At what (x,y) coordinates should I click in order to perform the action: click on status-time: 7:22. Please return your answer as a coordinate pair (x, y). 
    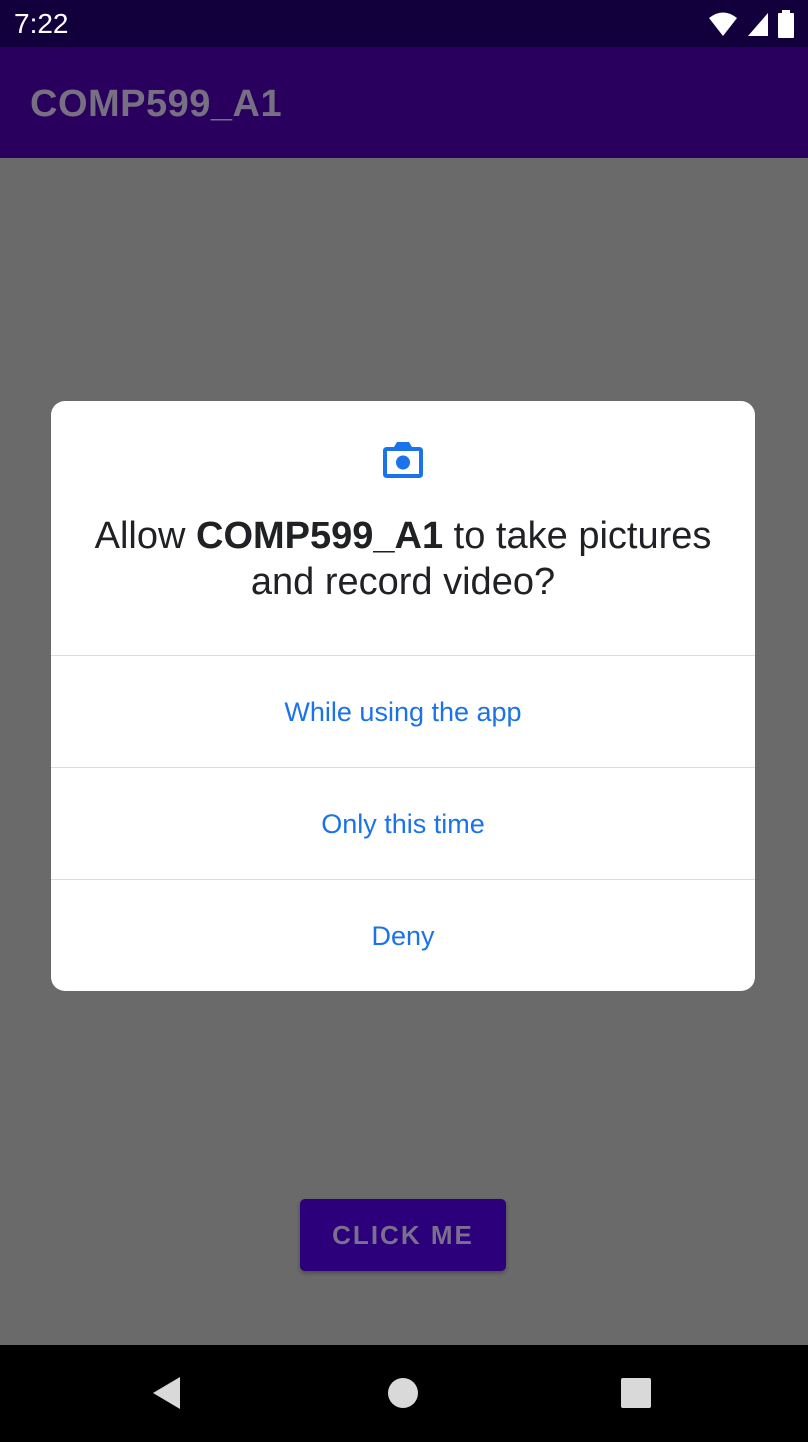
    Looking at the image, I should click on (41, 23).